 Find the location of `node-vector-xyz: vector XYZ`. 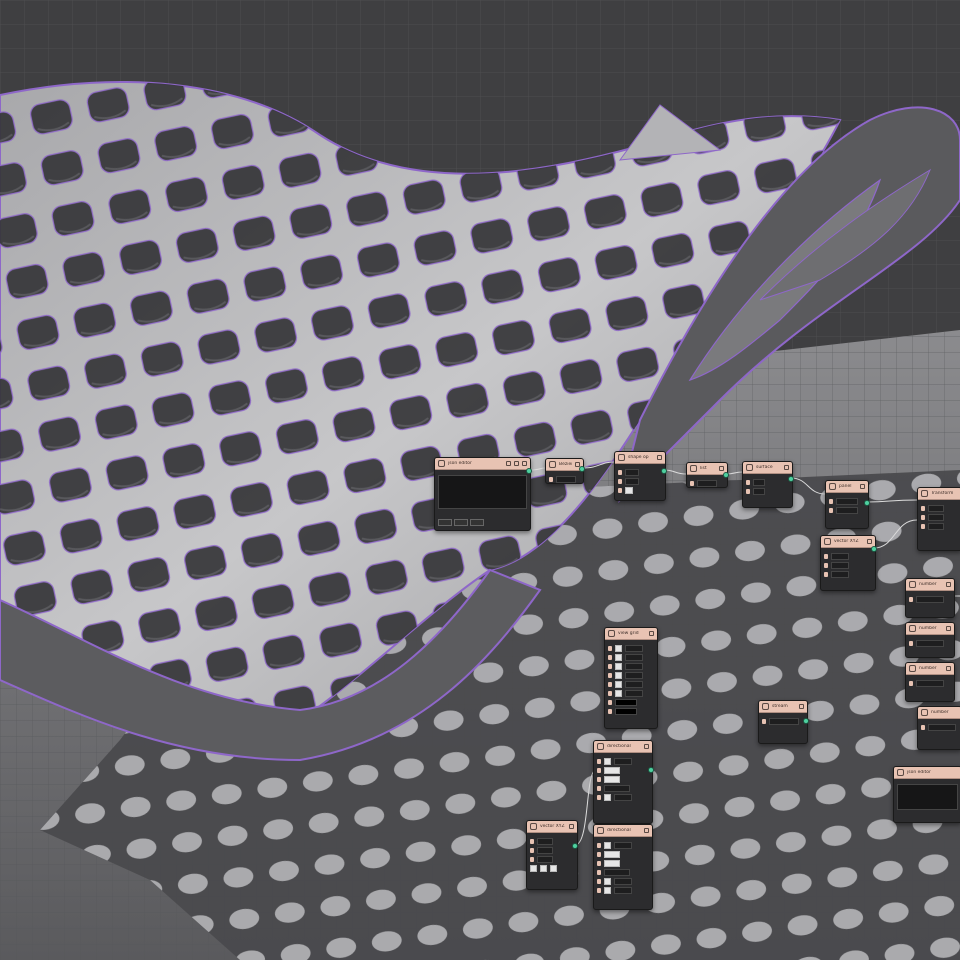

node-vector-xyz: vector XYZ is located at coordinates (848, 563).